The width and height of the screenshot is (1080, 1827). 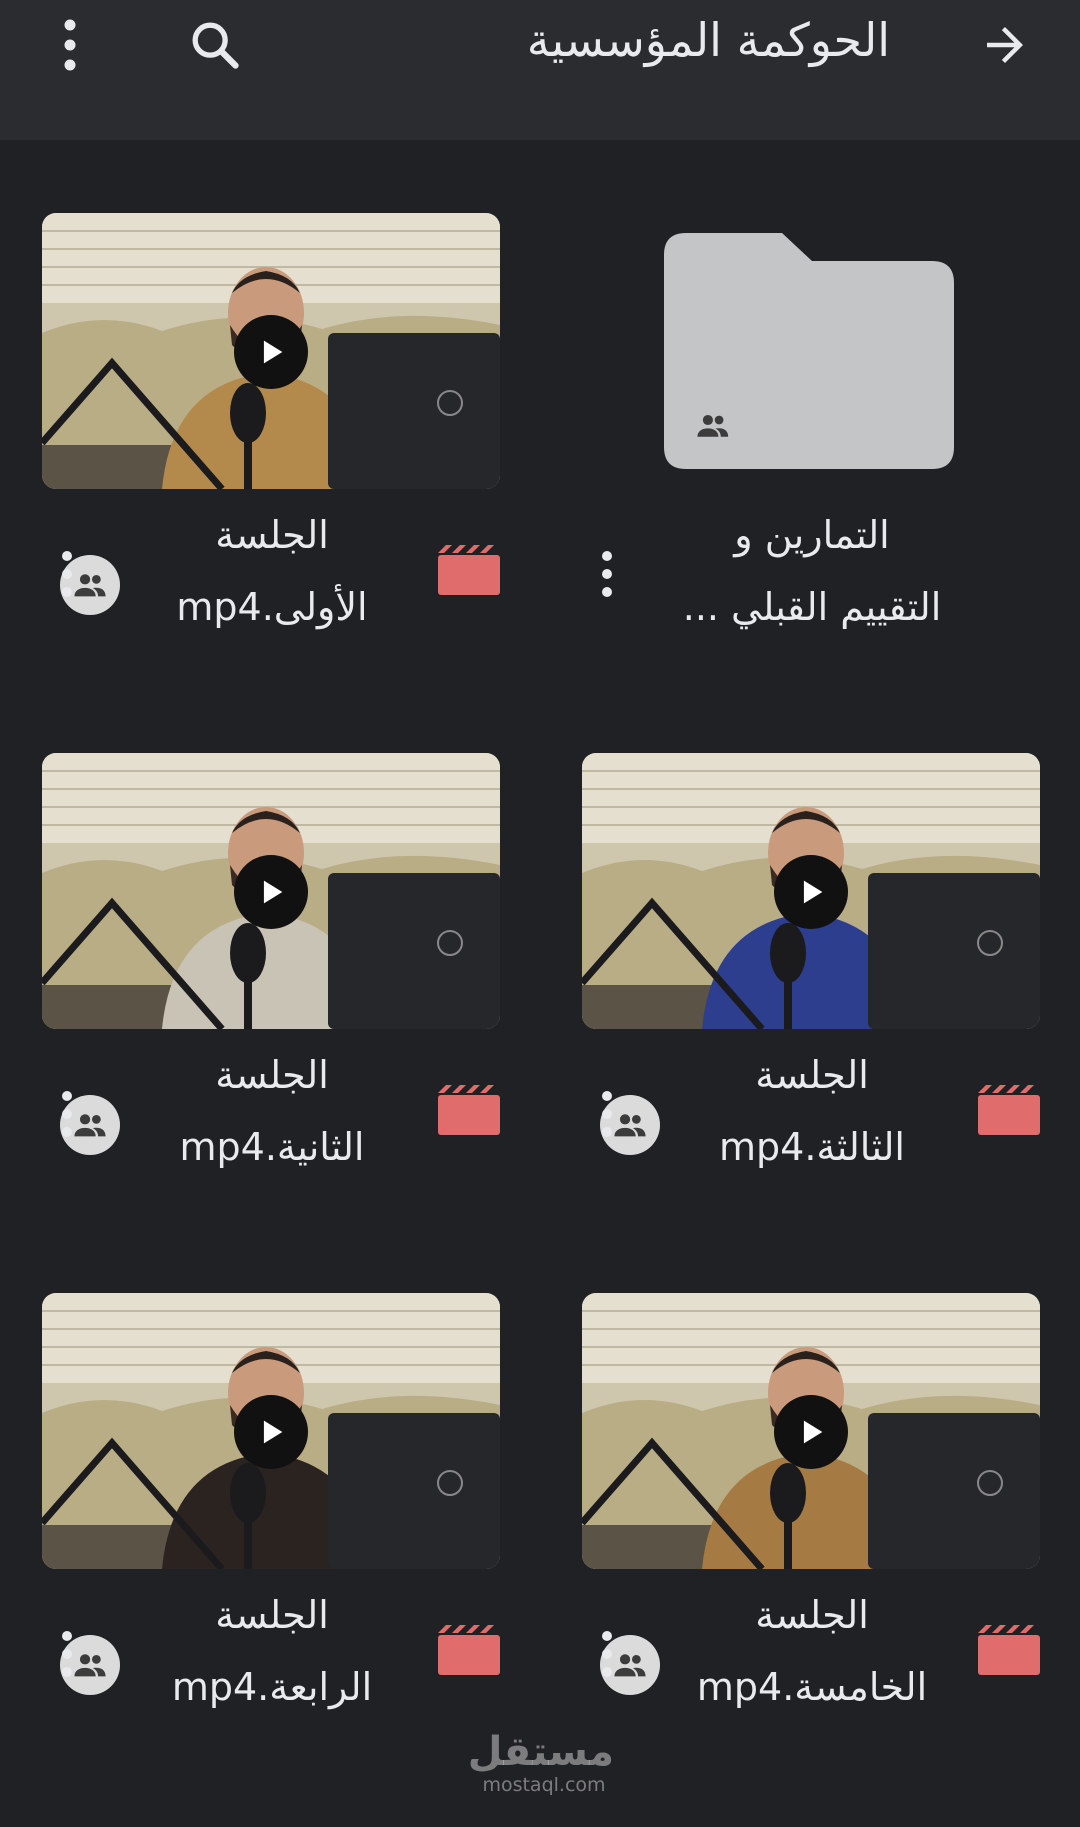 I want to click on watermark-url: mostaql.com, so click(x=544, y=1785).